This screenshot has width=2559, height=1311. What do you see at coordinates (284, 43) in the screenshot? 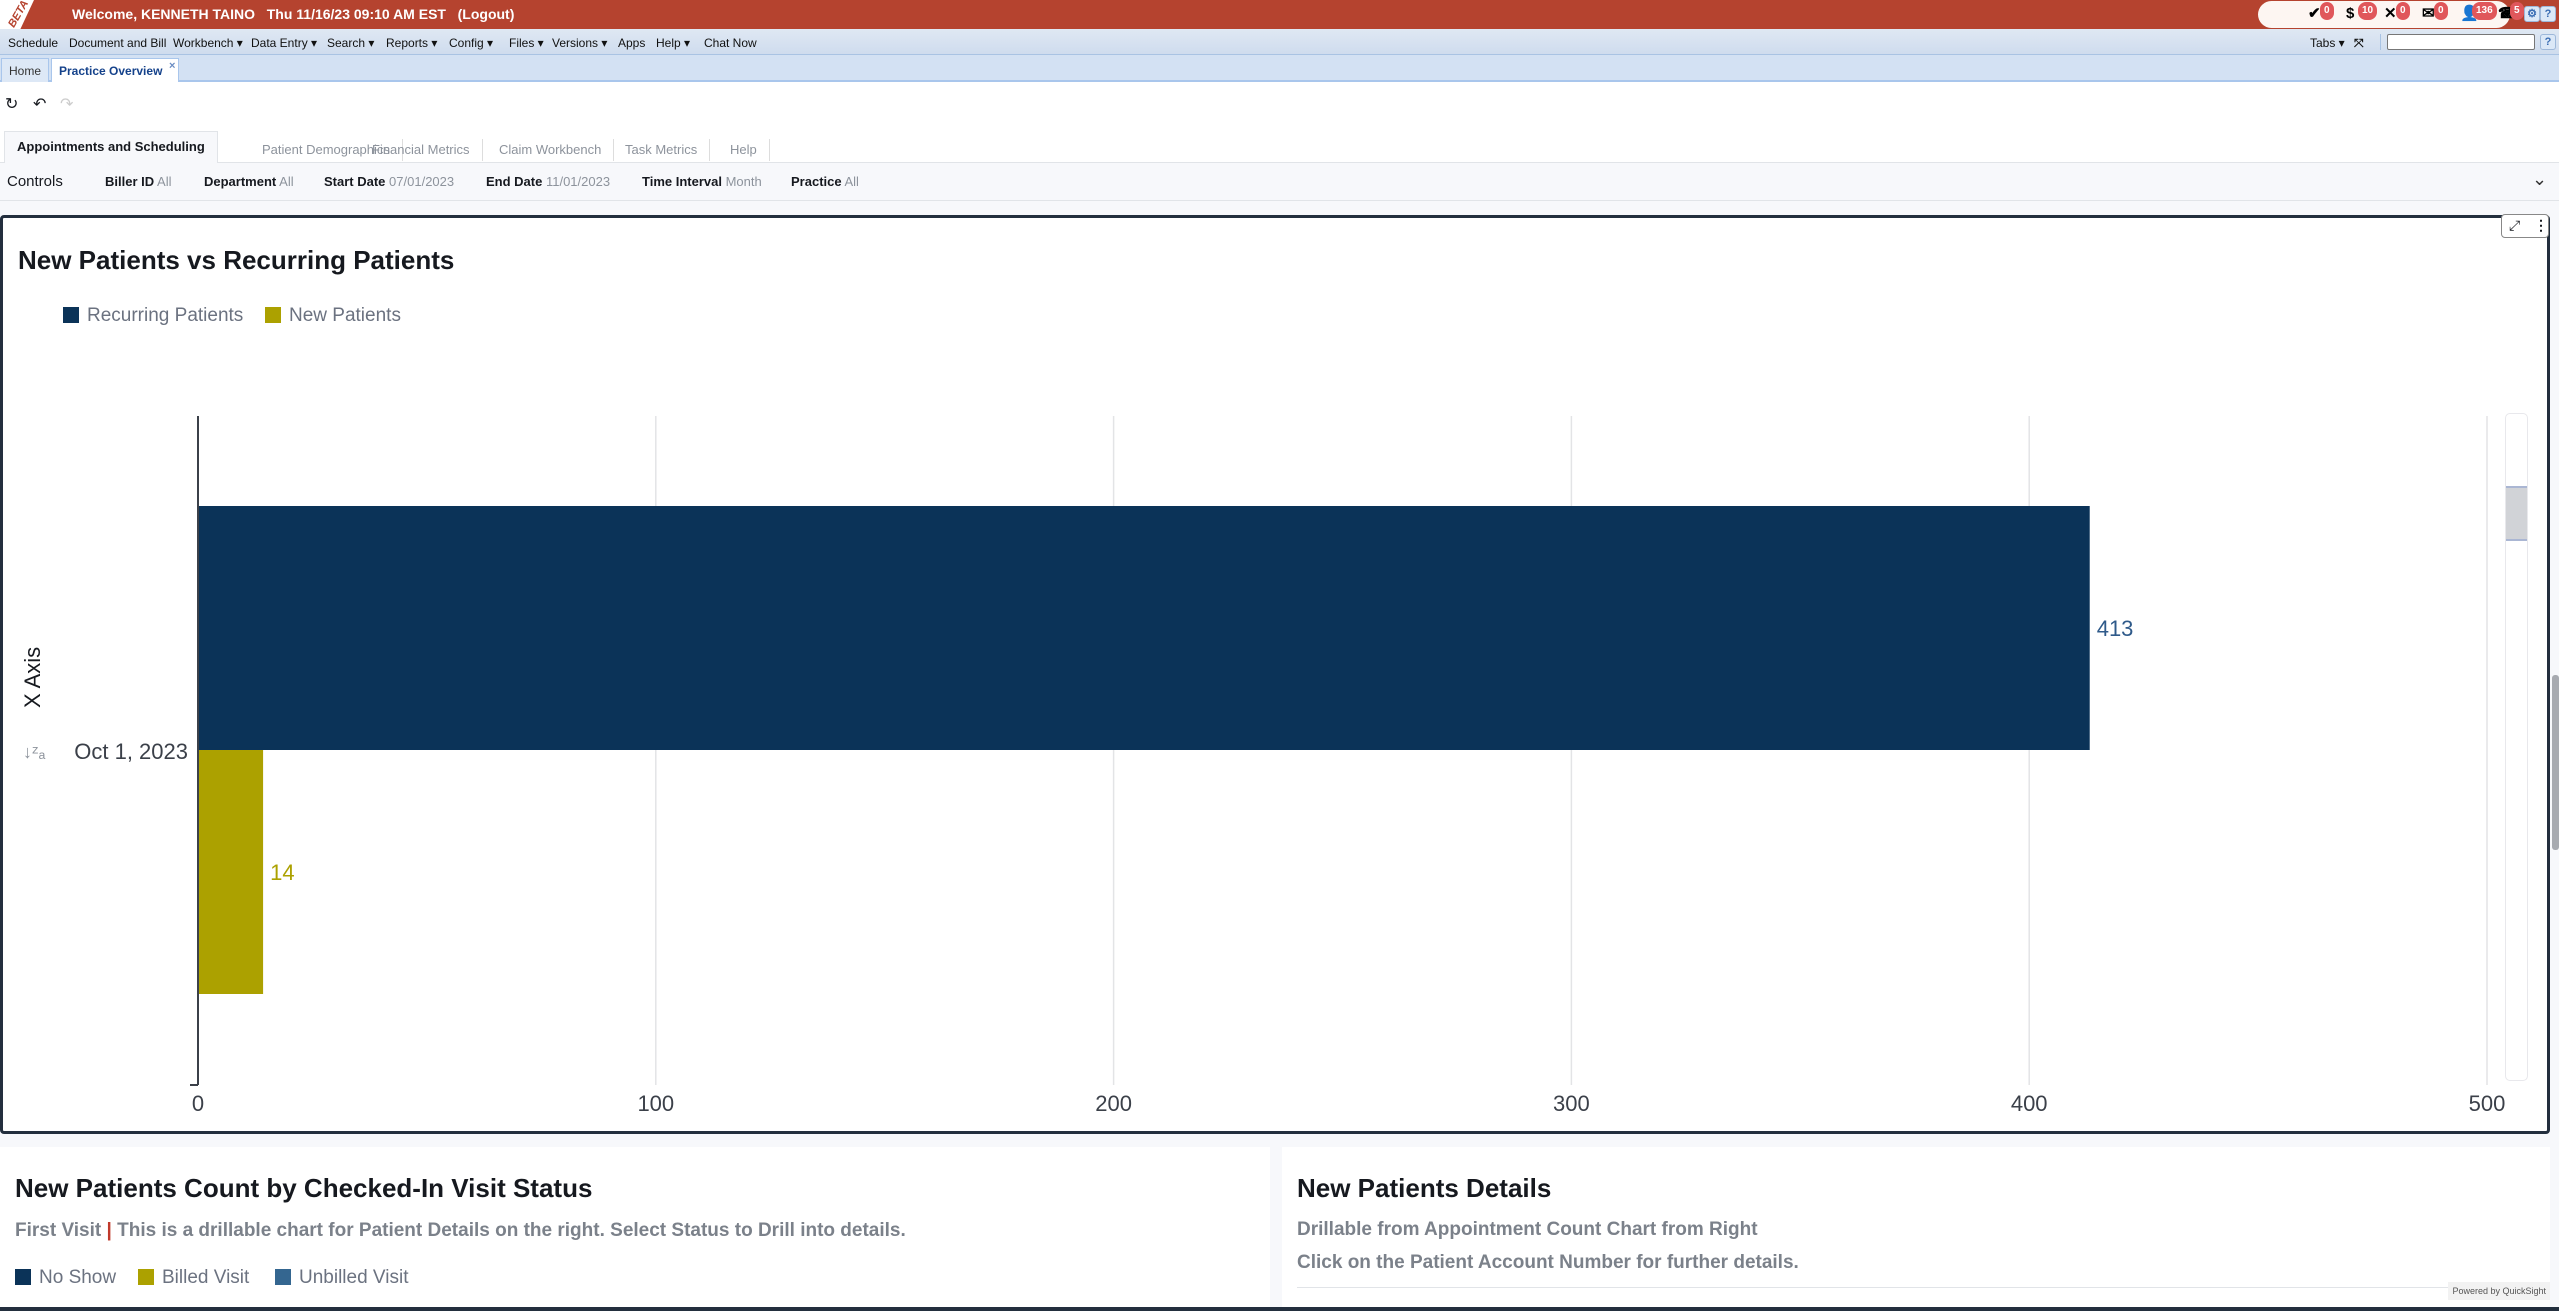
I see `menu-item: Data Entry ▾` at bounding box center [284, 43].